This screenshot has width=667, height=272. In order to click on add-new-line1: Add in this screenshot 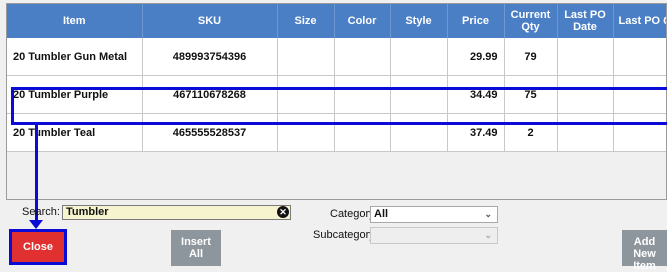, I will do `click(644, 242)`.